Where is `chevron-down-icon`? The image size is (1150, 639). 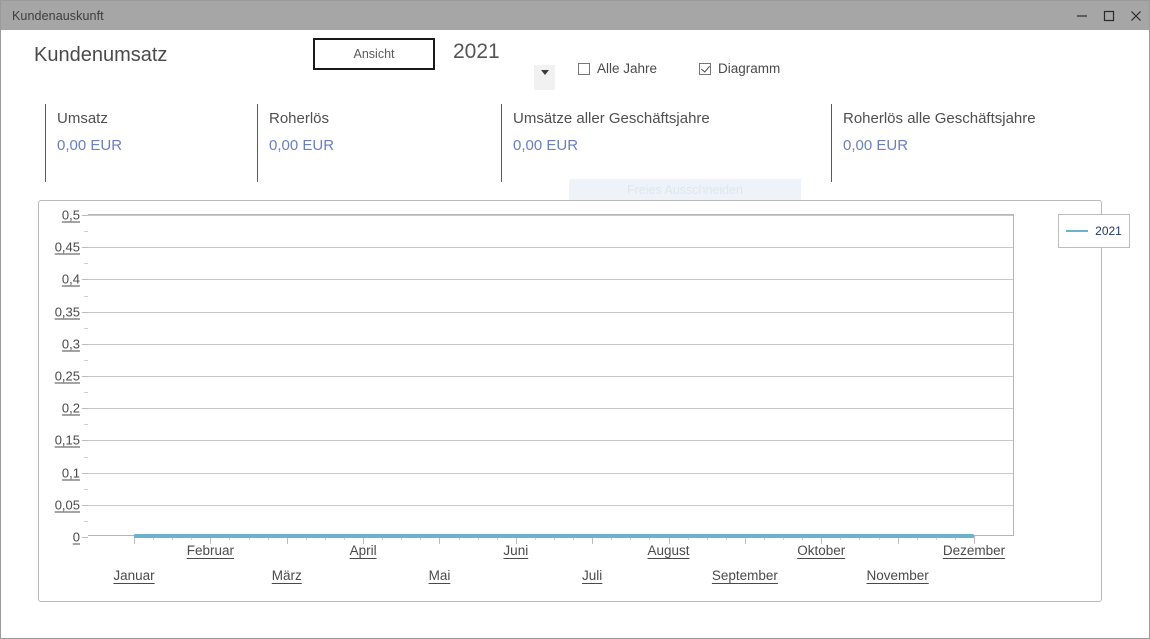
chevron-down-icon is located at coordinates (544, 77).